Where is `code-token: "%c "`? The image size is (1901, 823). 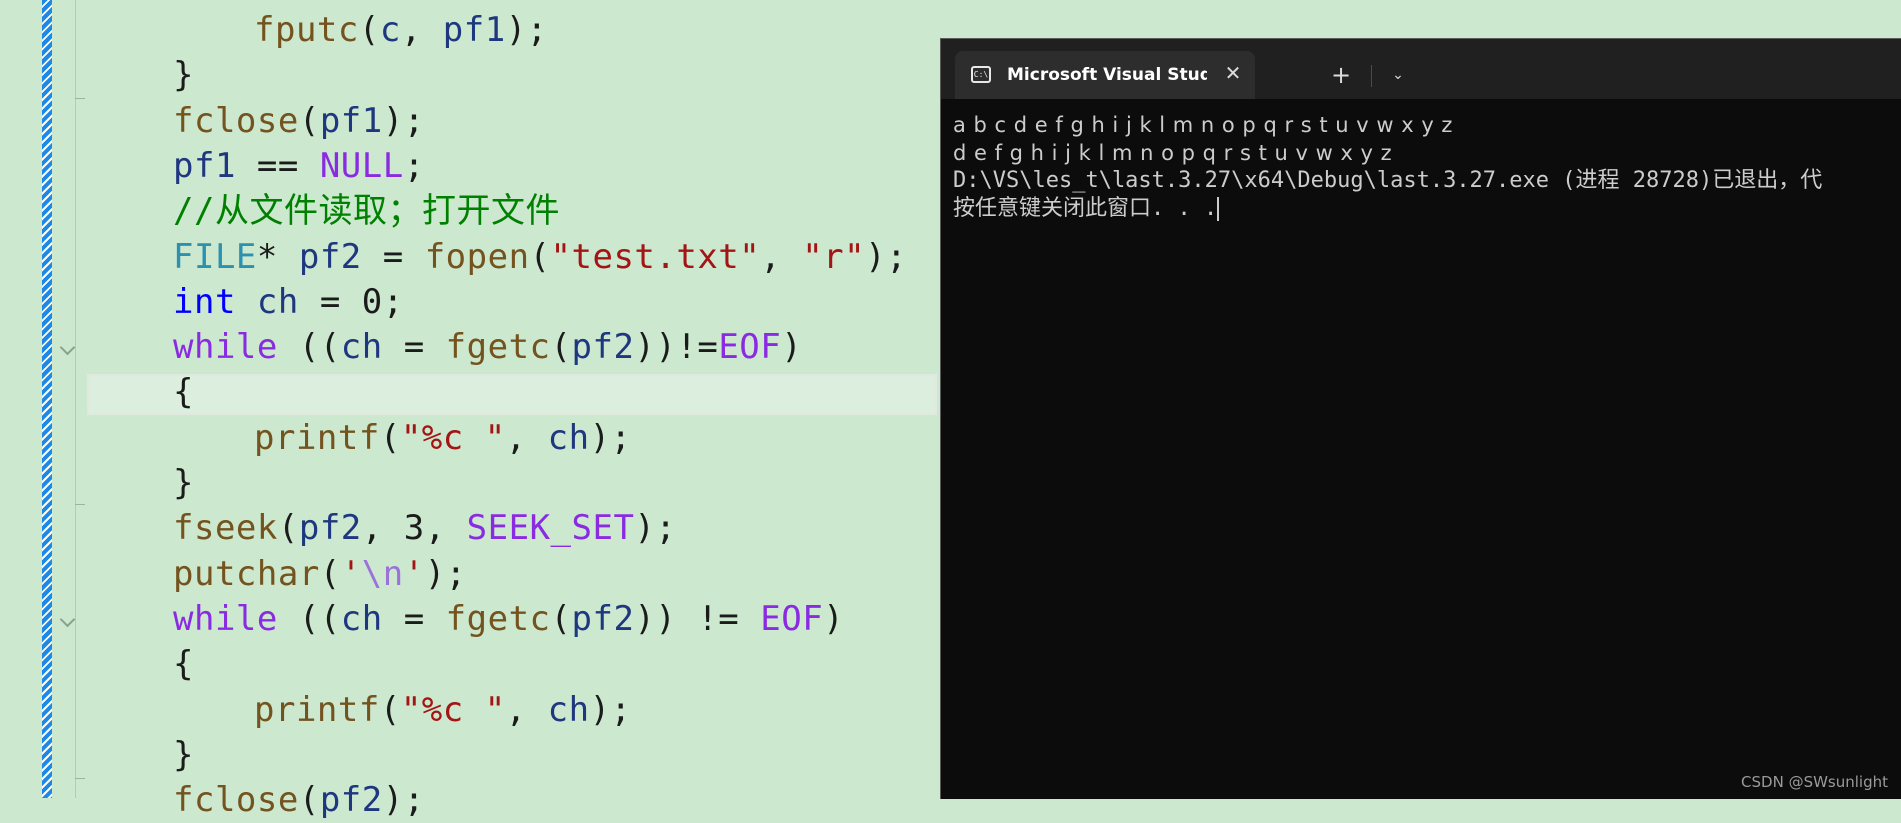
code-token: "%c " is located at coordinates (453, 709).